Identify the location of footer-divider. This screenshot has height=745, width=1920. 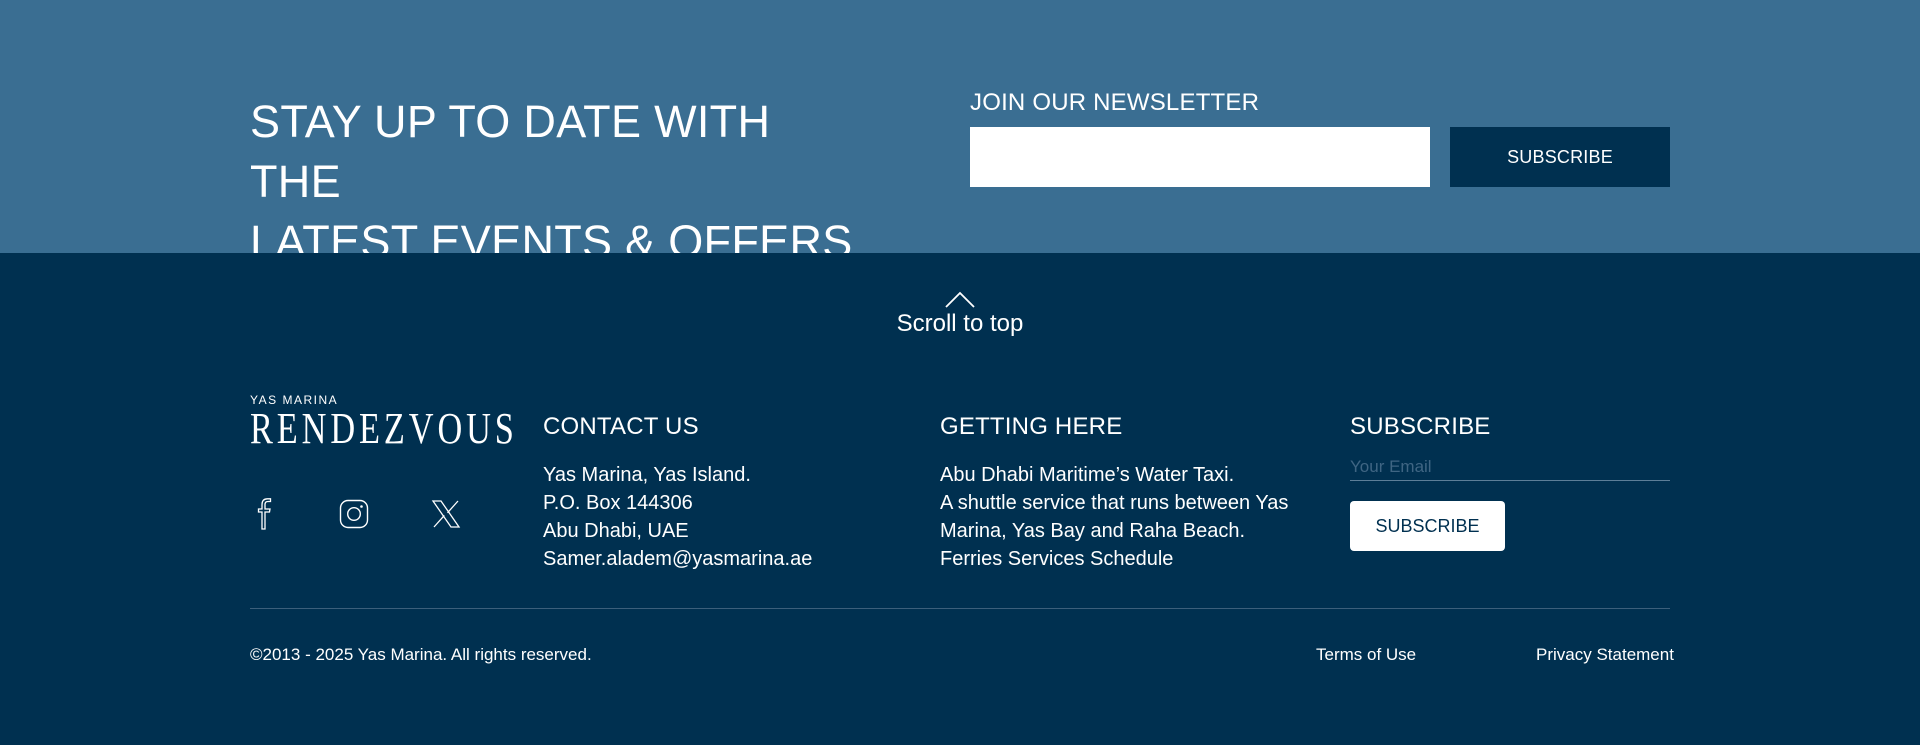
(960, 608).